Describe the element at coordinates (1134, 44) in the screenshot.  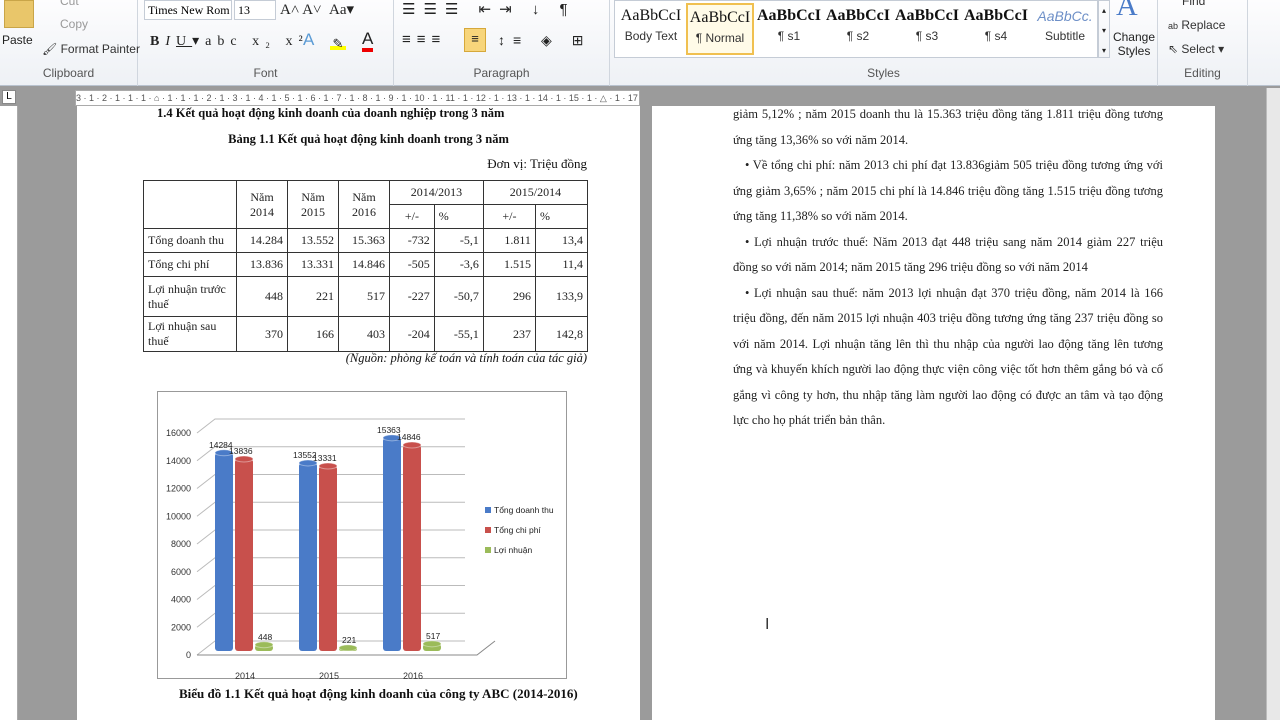
I see `change-styles-button: Change Styles` at that location.